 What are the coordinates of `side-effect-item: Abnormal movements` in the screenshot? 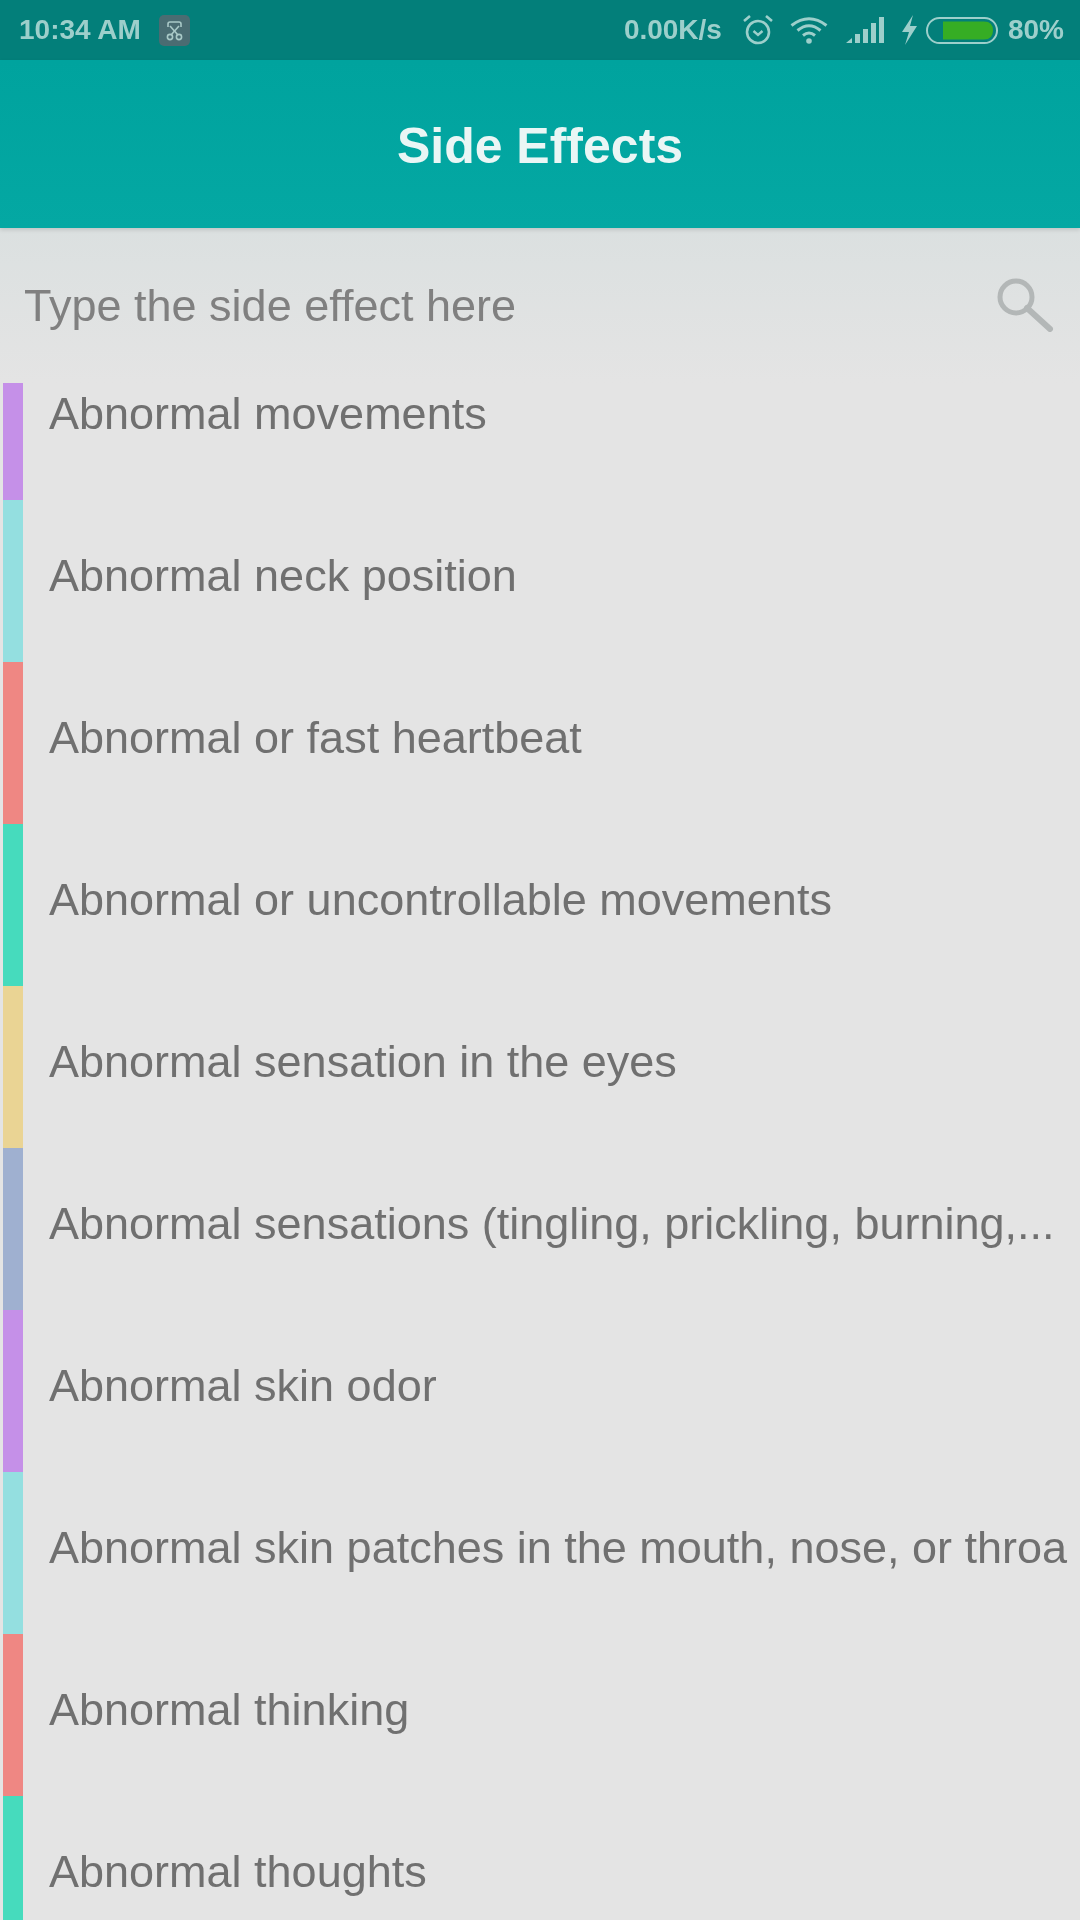 It's located at (268, 414).